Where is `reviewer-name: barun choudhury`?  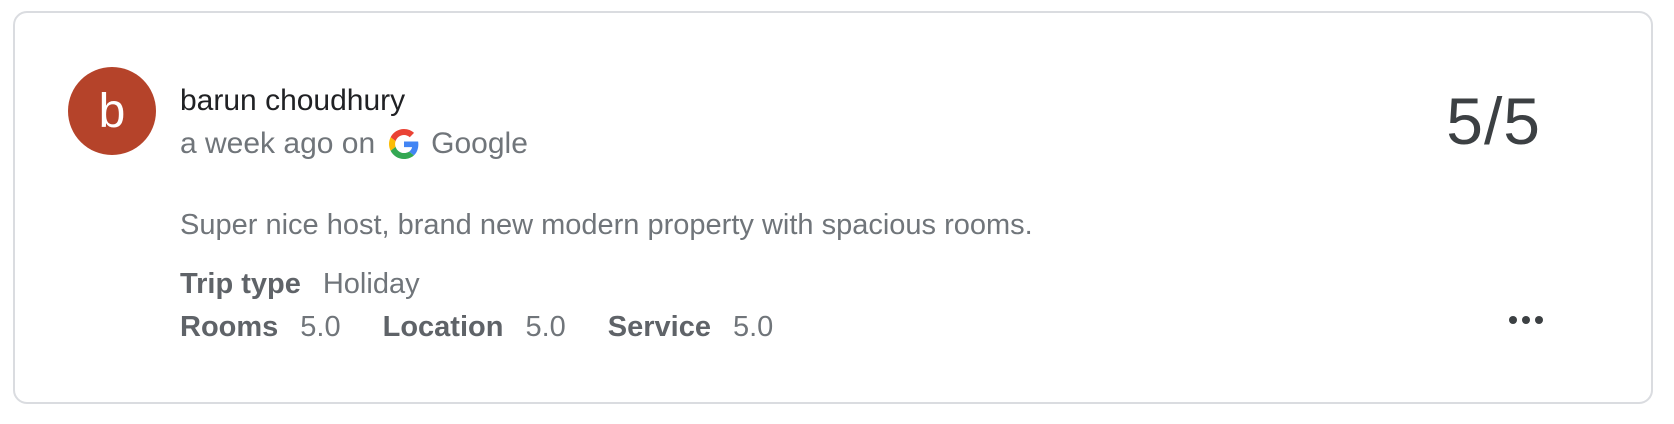 reviewer-name: barun choudhury is located at coordinates (292, 101).